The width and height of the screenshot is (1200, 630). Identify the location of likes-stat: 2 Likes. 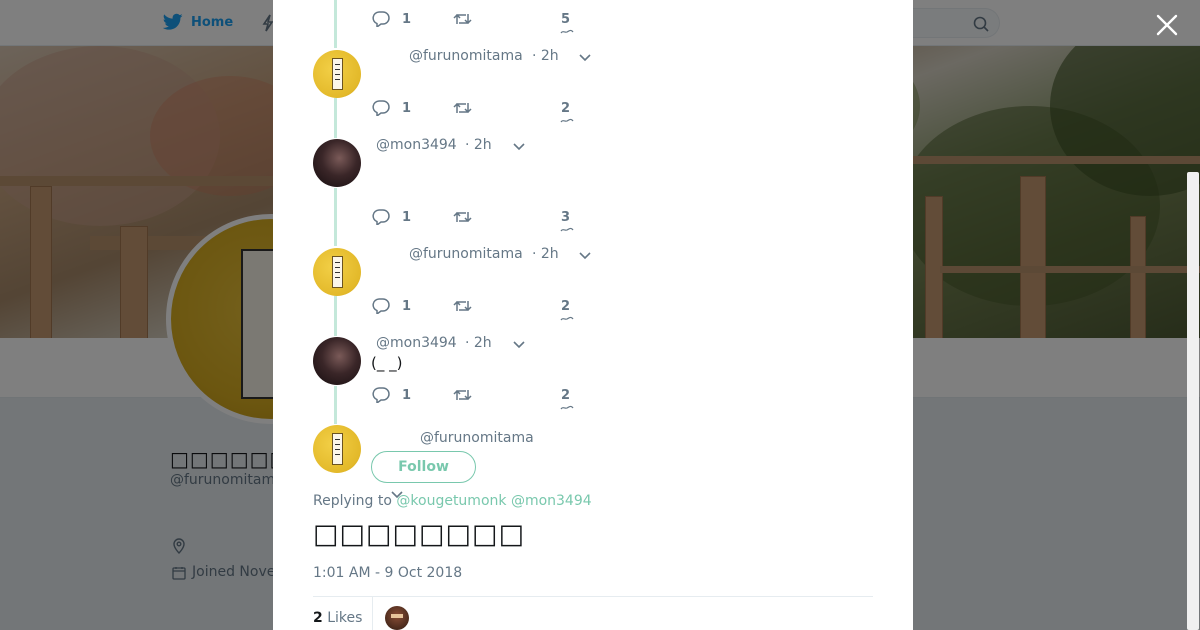
(337, 618).